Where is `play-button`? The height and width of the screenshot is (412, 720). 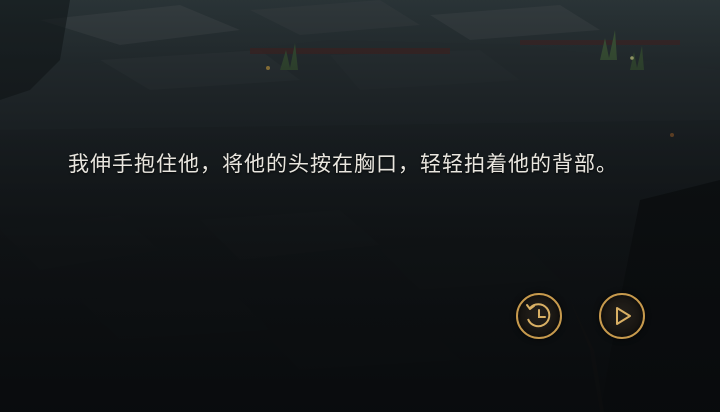
play-button is located at coordinates (622, 316).